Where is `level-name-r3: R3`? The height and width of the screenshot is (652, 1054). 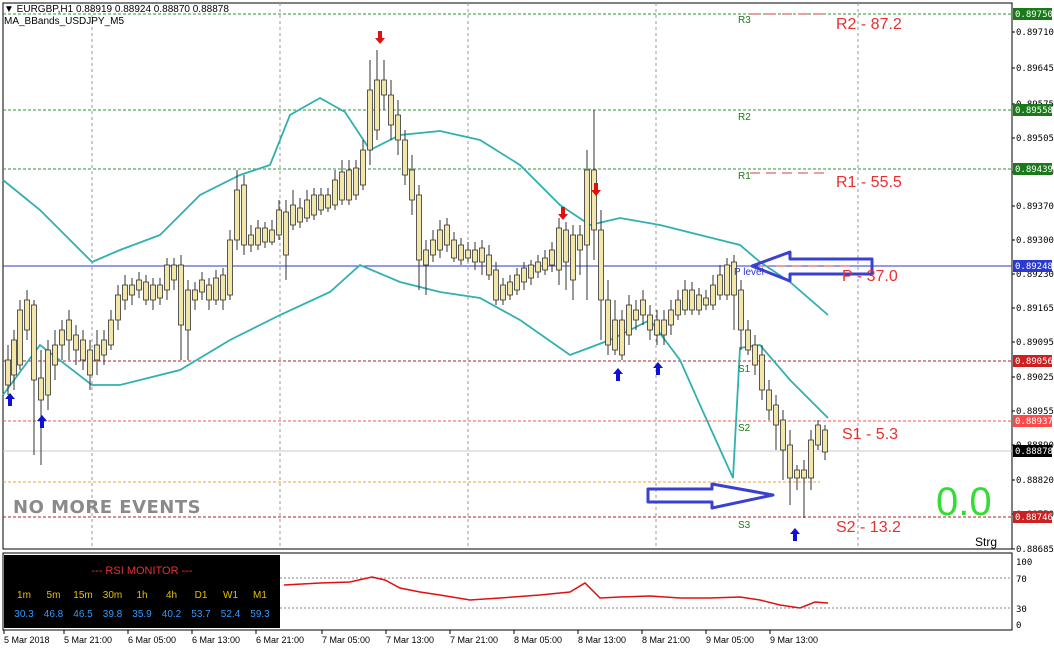
level-name-r3: R3 is located at coordinates (744, 20).